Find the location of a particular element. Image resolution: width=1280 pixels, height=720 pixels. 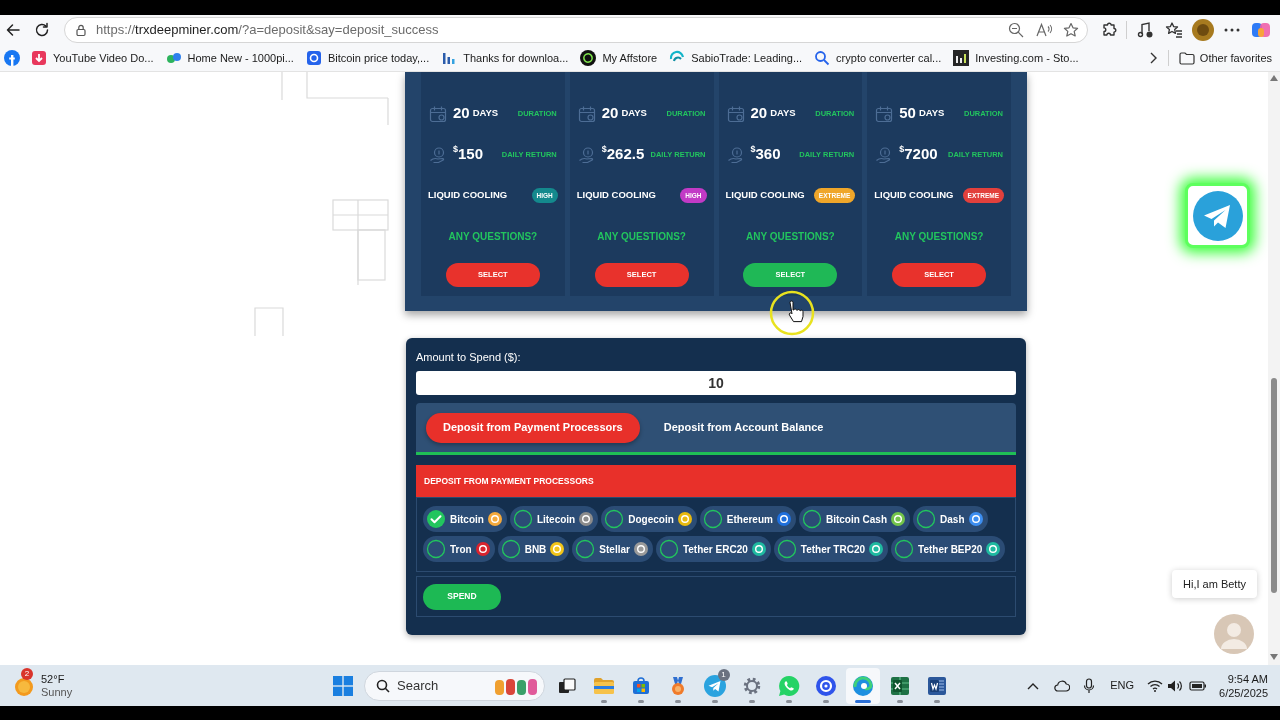

star-icon is located at coordinates (1071, 30).